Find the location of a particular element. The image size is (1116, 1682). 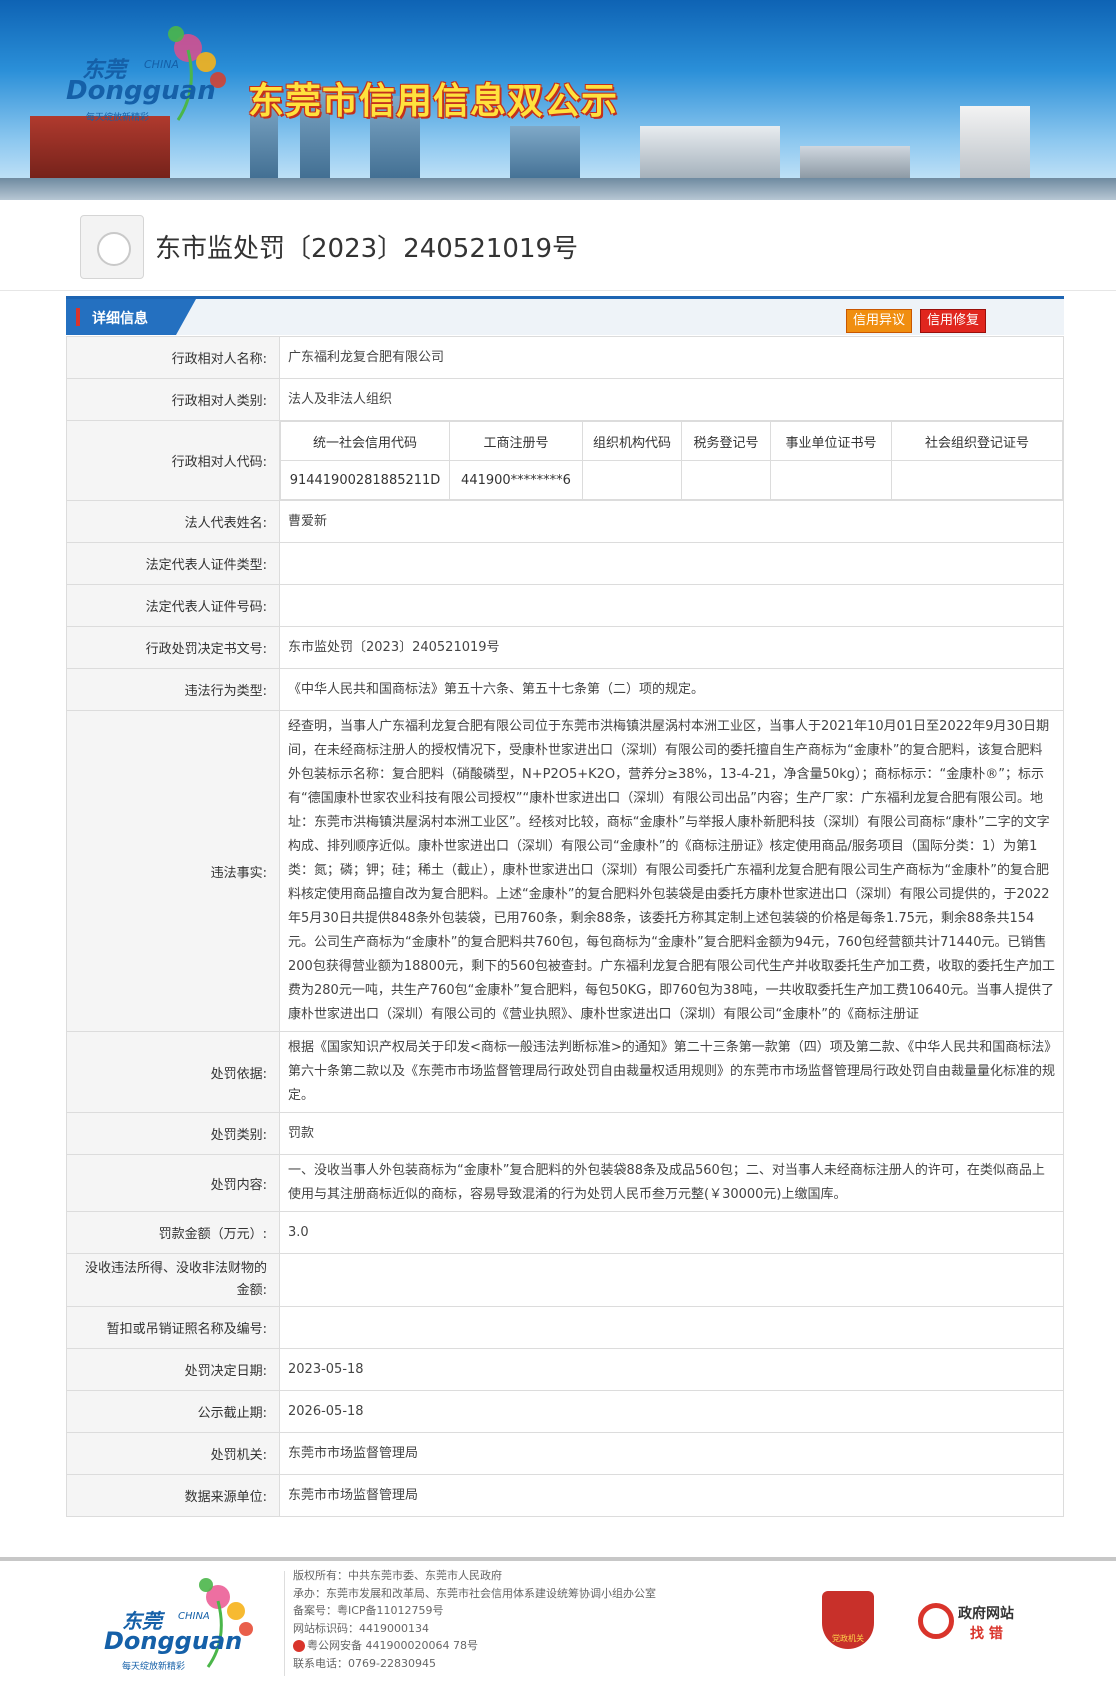

gov-agency-badge: 党政机关 is located at coordinates (848, 1620).